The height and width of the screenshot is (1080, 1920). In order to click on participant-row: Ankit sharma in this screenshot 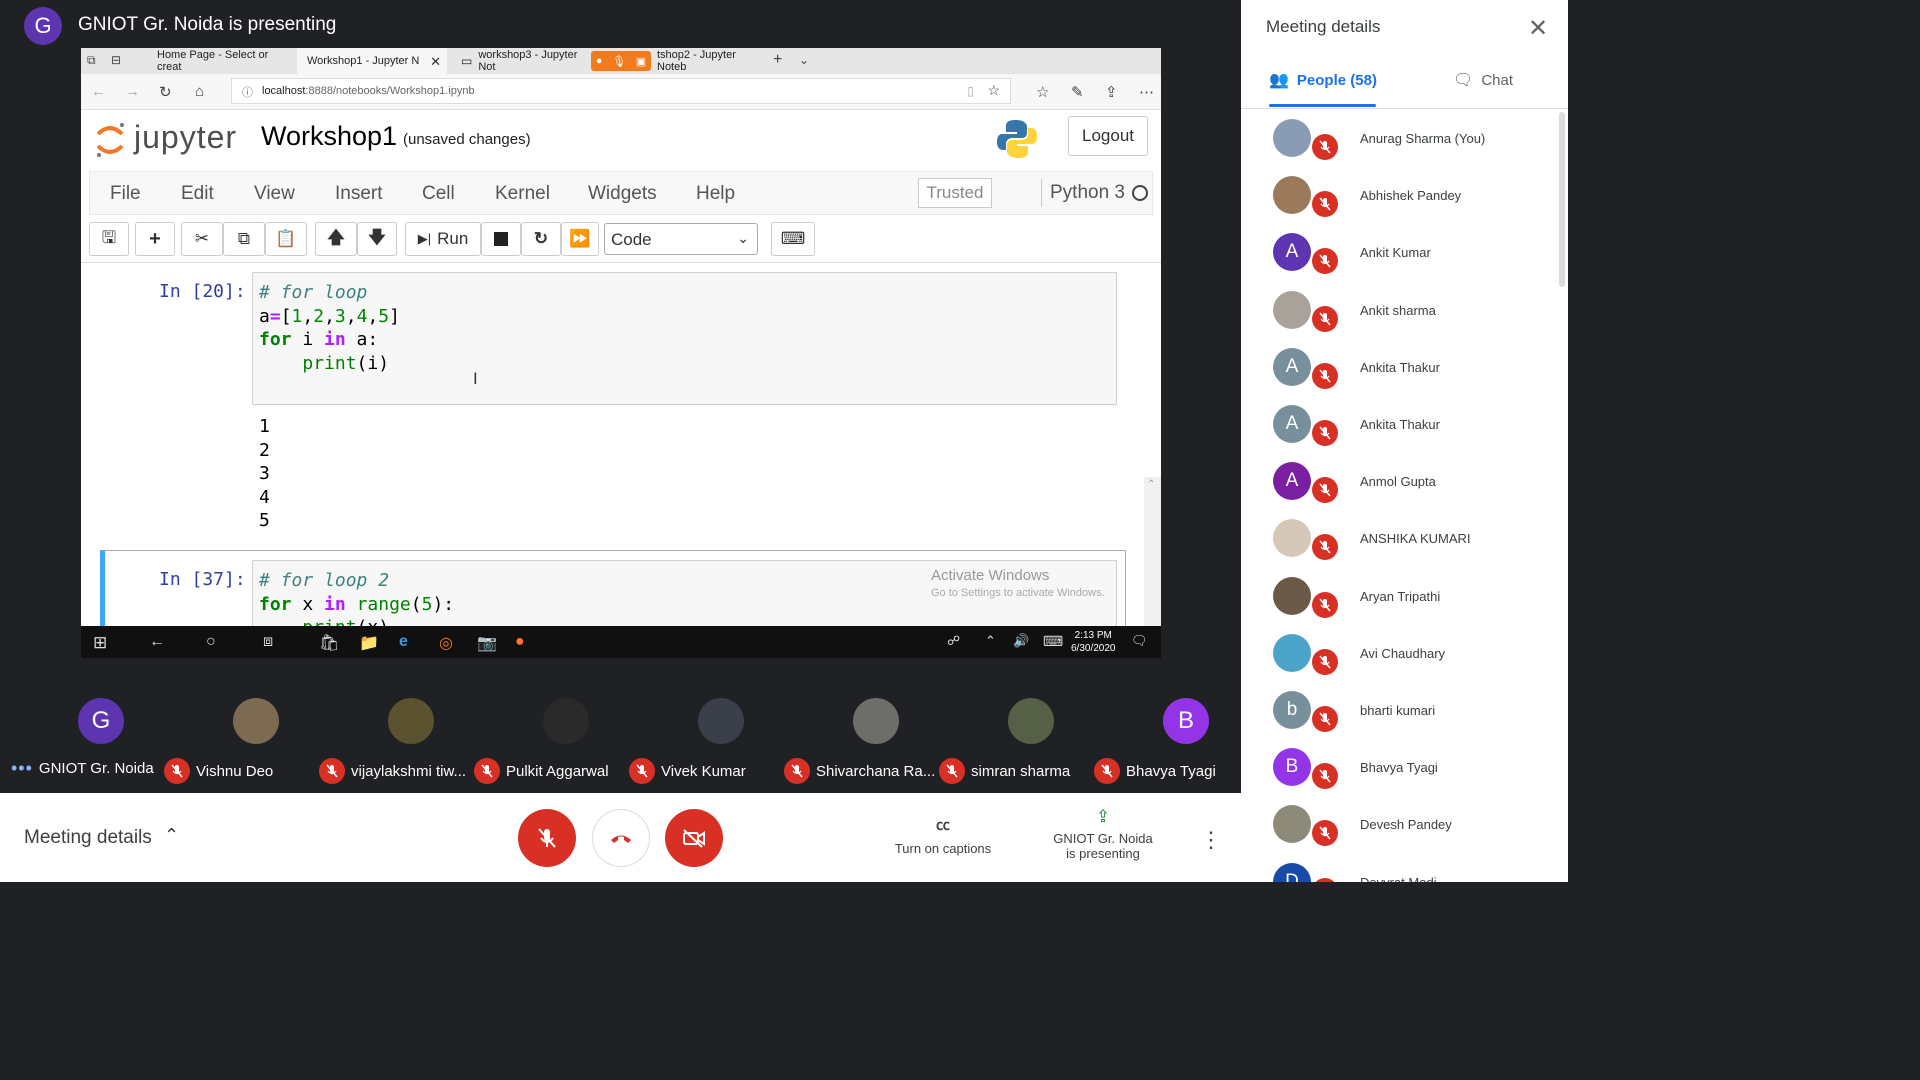, I will do `click(1404, 309)`.